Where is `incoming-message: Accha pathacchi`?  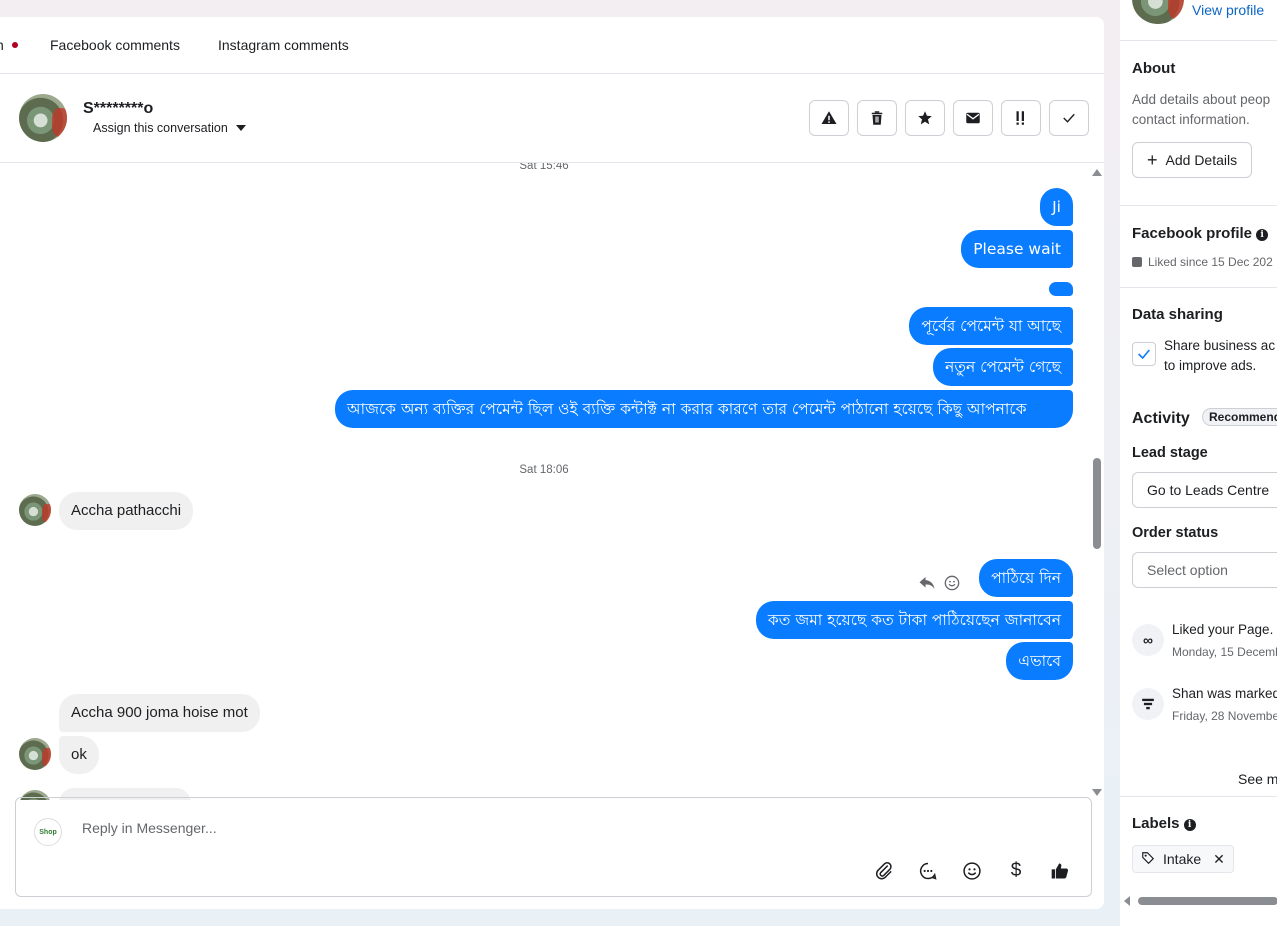
incoming-message: Accha pathacchi is located at coordinates (126, 511).